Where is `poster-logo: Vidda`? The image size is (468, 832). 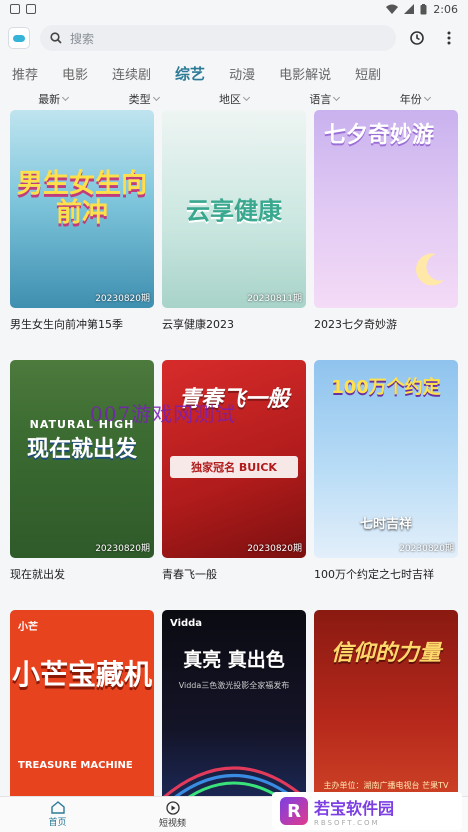
poster-logo: Vidda is located at coordinates (186, 623).